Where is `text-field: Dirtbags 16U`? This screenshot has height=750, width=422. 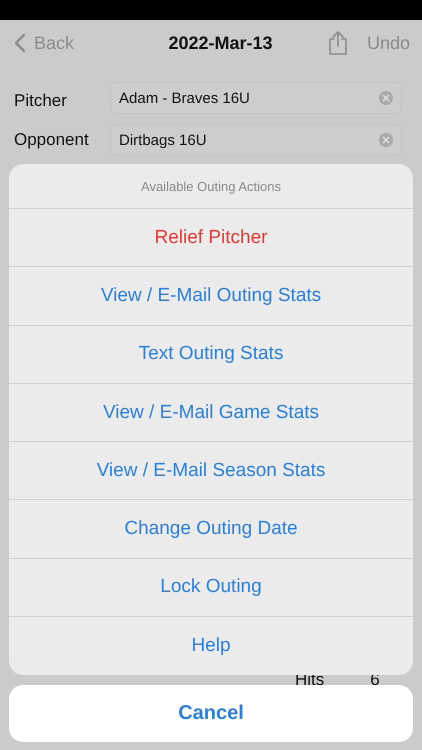 text-field: Dirtbags 16U is located at coordinates (256, 140).